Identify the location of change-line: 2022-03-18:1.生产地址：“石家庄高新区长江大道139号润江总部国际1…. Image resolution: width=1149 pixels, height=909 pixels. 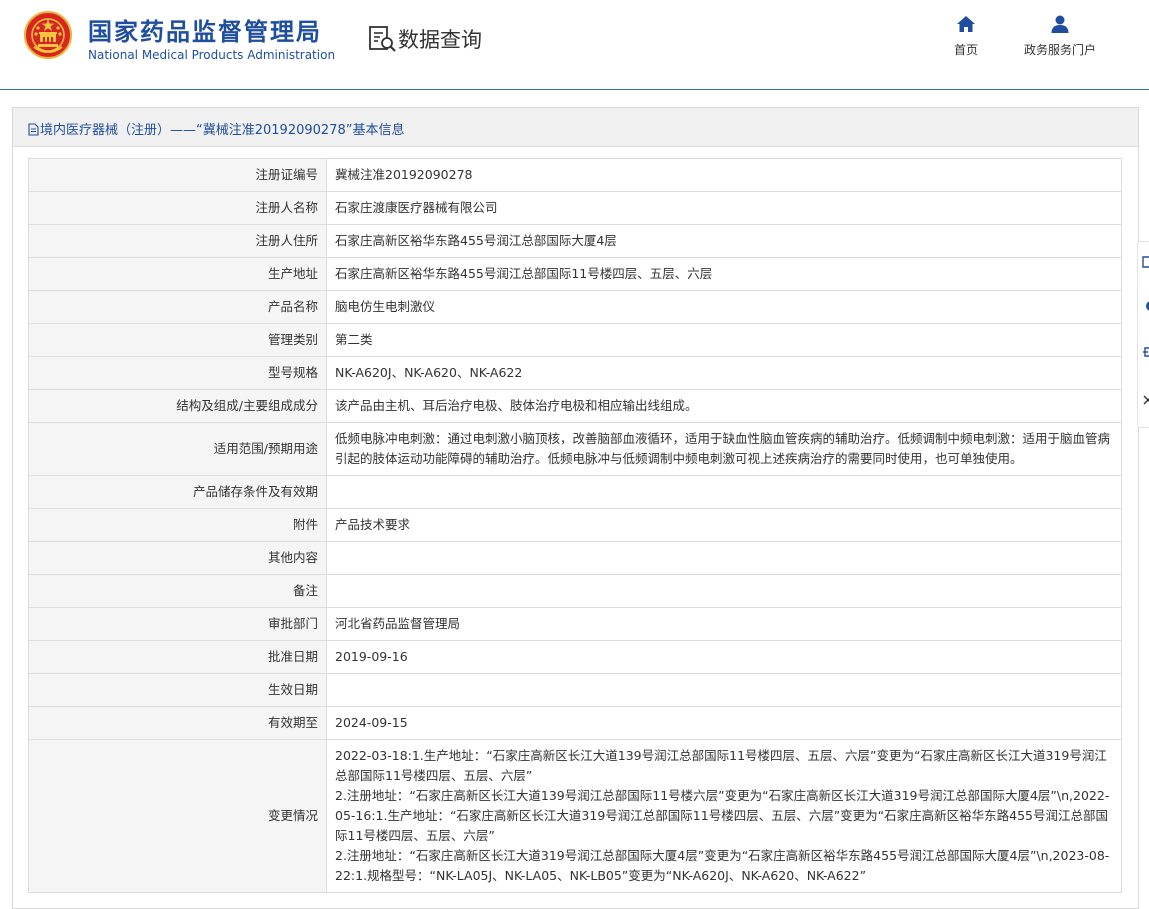
(721, 765).